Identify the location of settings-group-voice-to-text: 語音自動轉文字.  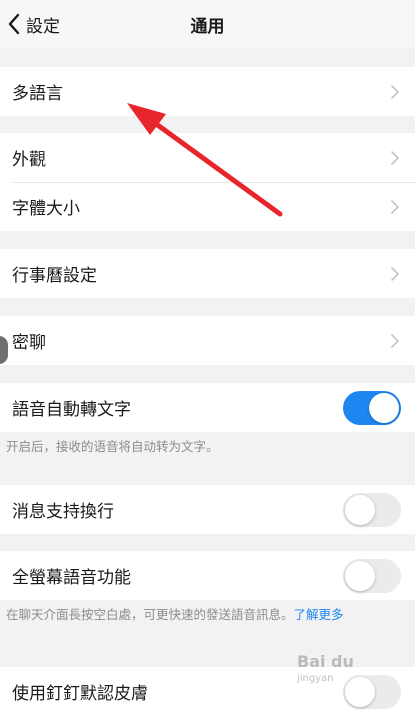
(207, 407).